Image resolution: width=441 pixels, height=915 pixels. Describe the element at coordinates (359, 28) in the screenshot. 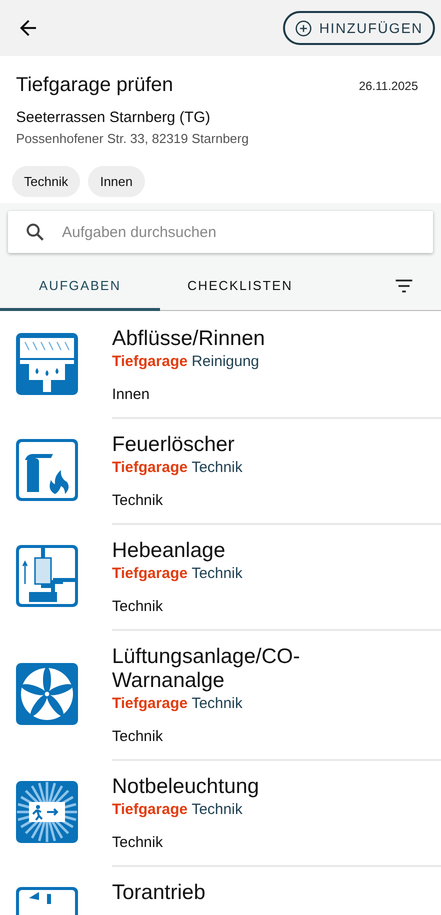

I see `add-button: HINZUFÜGEN` at that location.